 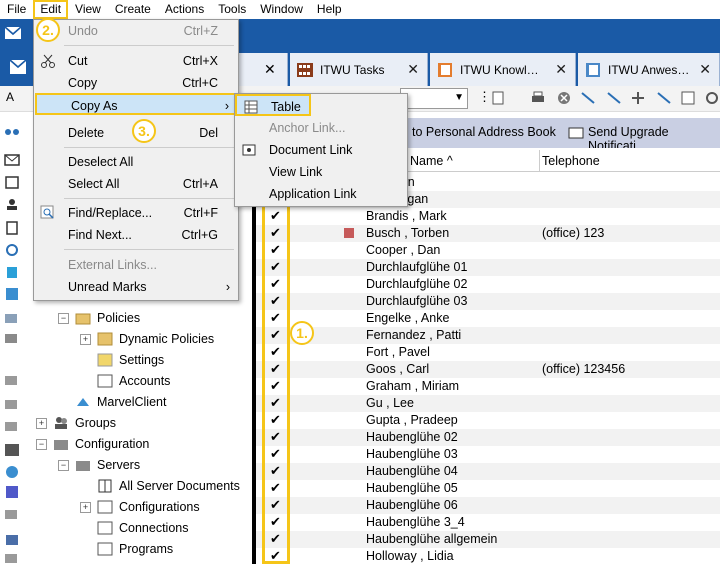 What do you see at coordinates (12, 182) in the screenshot?
I see `calendar-icon` at bounding box center [12, 182].